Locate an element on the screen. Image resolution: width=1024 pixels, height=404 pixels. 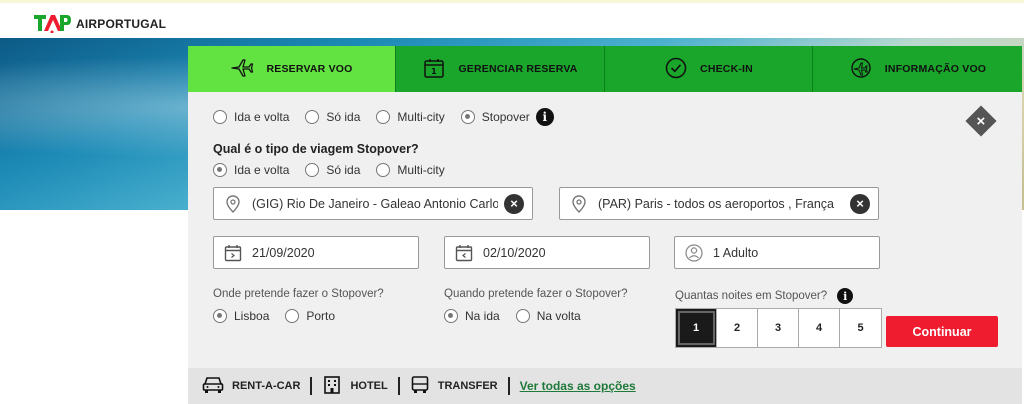
tap-logo: AIRPORTUGAL is located at coordinates (99, 22).